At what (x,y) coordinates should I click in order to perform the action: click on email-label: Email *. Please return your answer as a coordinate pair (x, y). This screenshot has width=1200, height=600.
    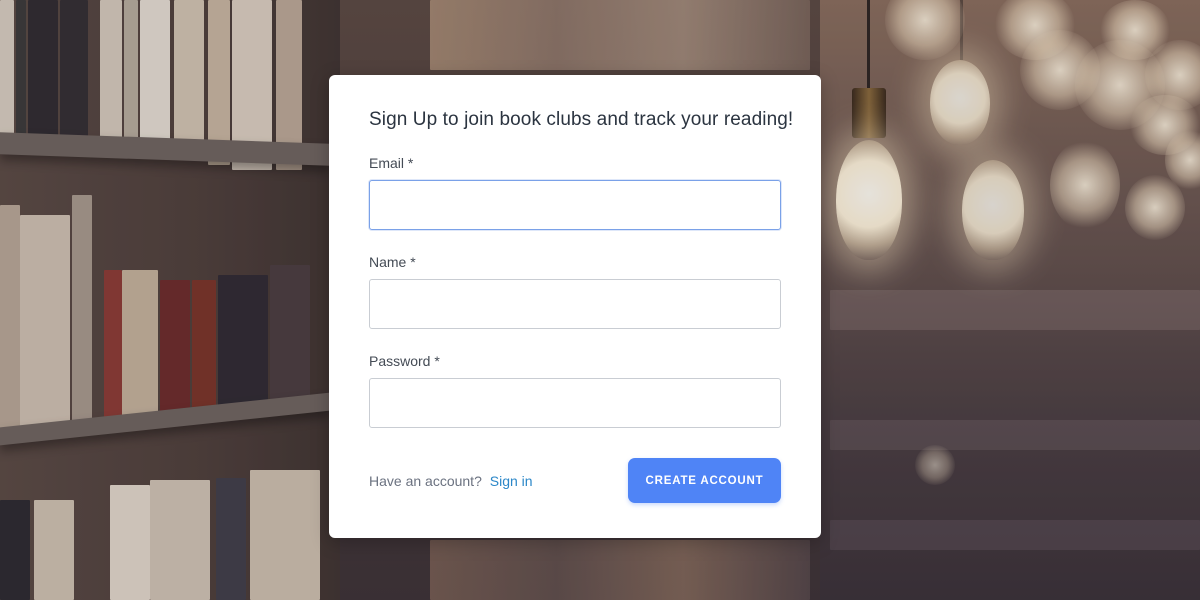
    Looking at the image, I should click on (391, 163).